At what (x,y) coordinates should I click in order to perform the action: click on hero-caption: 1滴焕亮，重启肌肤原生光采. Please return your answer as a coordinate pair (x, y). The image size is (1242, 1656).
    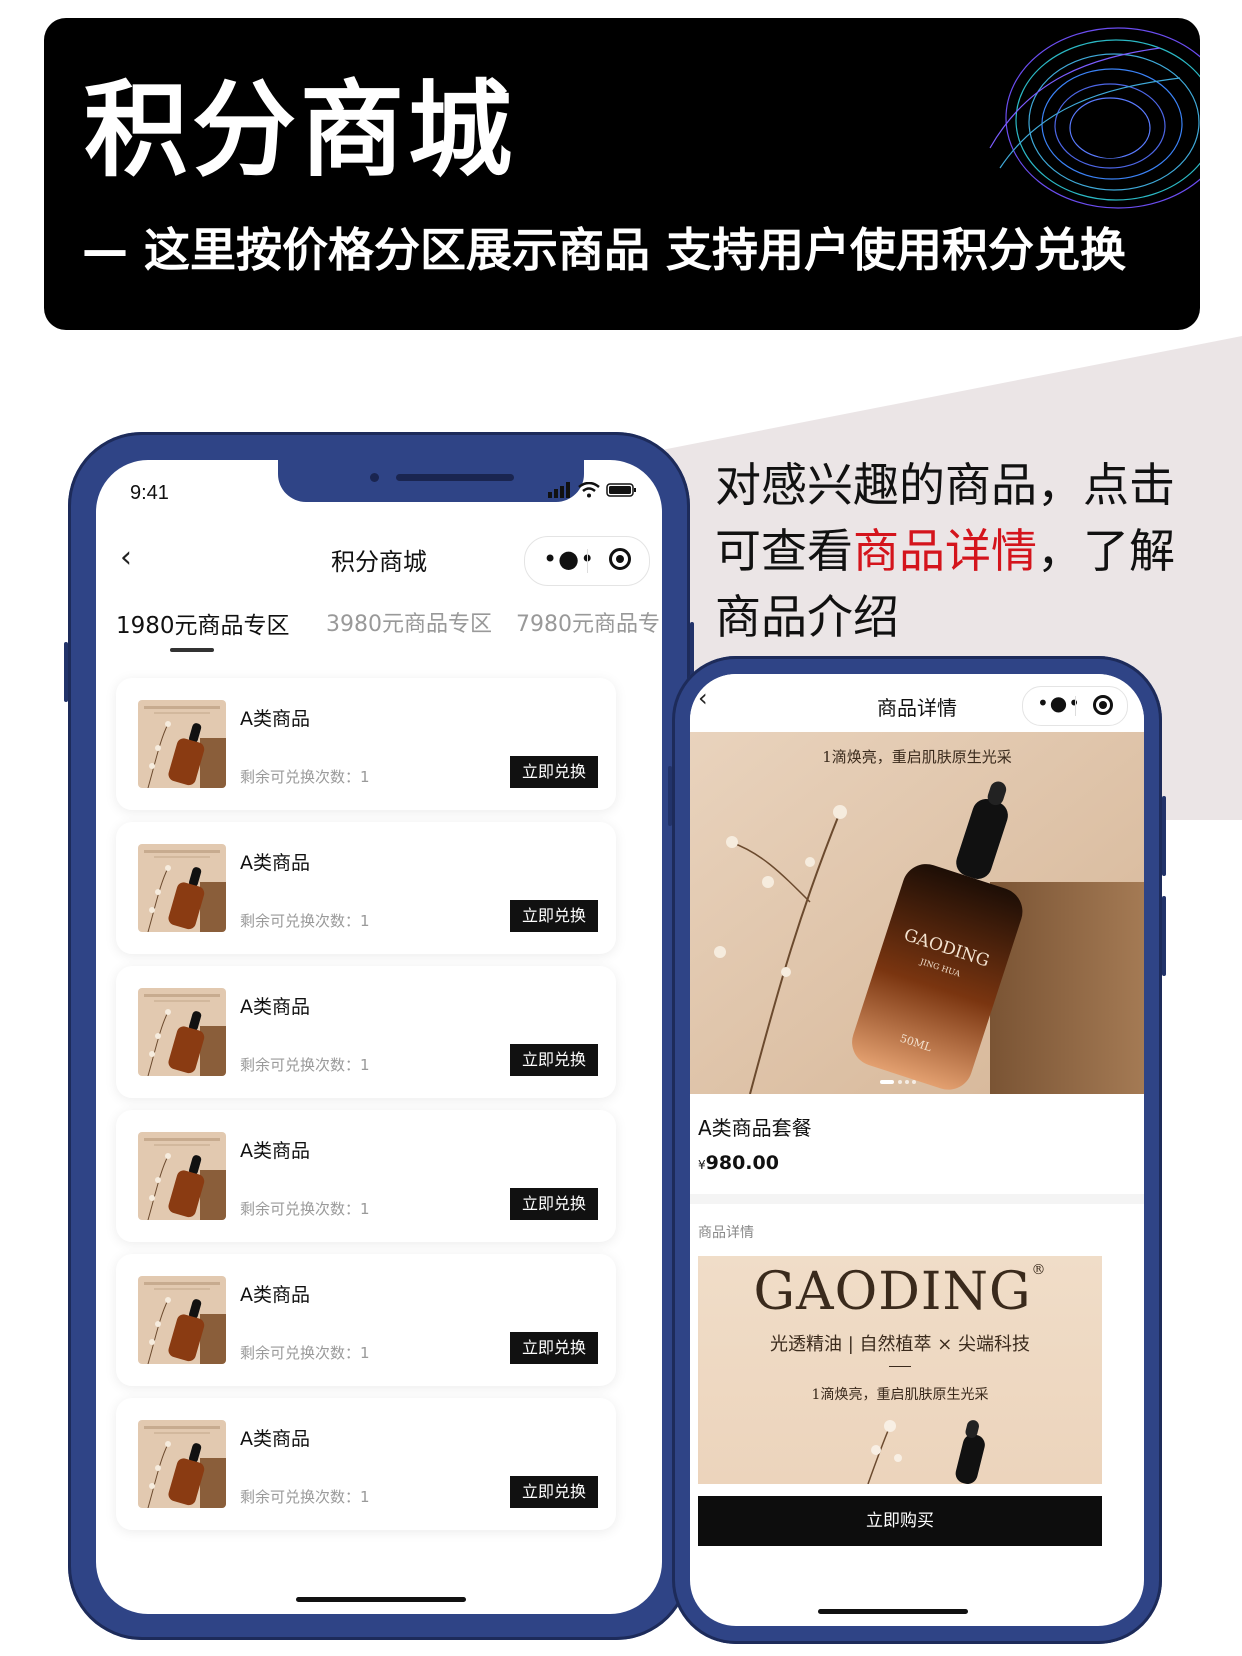
    Looking at the image, I should click on (917, 757).